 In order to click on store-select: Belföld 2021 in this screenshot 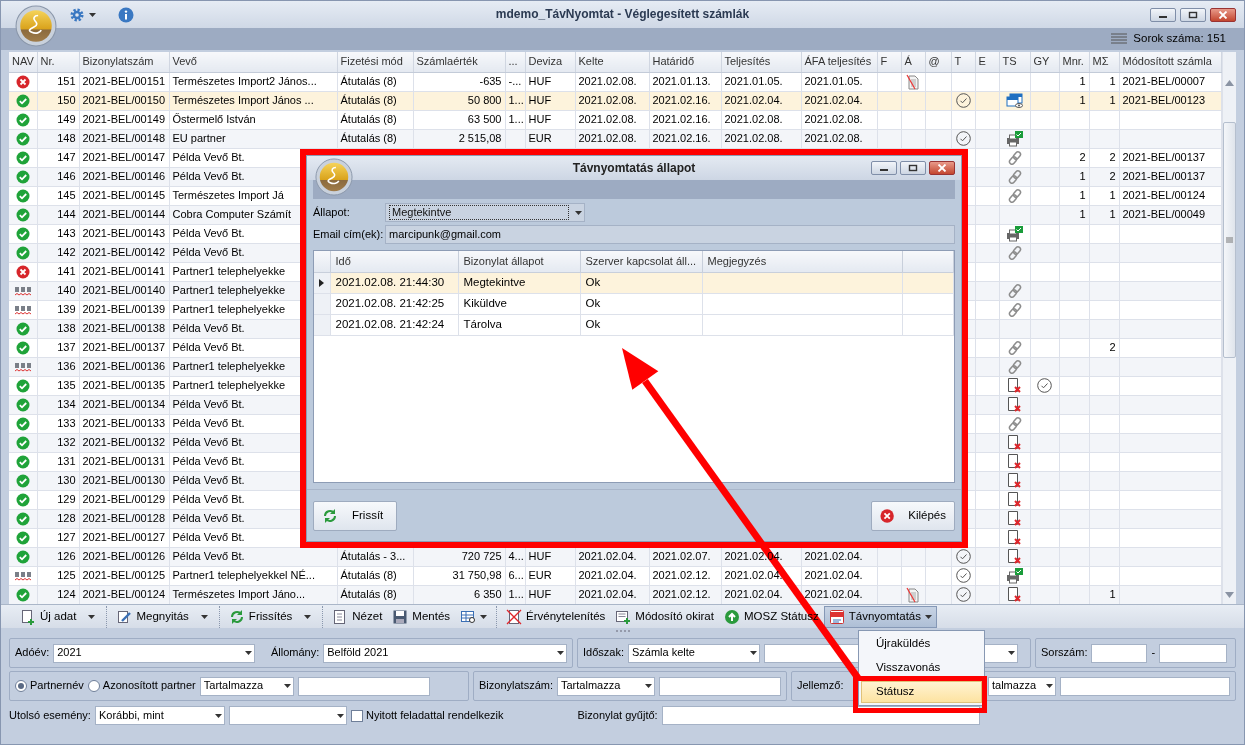, I will do `click(445, 653)`.